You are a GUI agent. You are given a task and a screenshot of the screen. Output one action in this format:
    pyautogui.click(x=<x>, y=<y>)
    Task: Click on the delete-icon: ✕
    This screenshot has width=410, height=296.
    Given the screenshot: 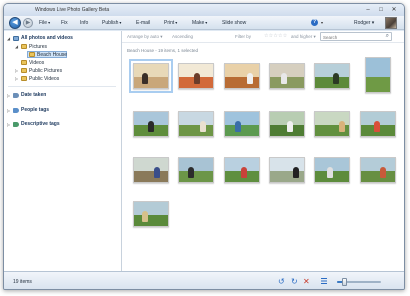 What is the action you would take?
    pyautogui.click(x=306, y=281)
    